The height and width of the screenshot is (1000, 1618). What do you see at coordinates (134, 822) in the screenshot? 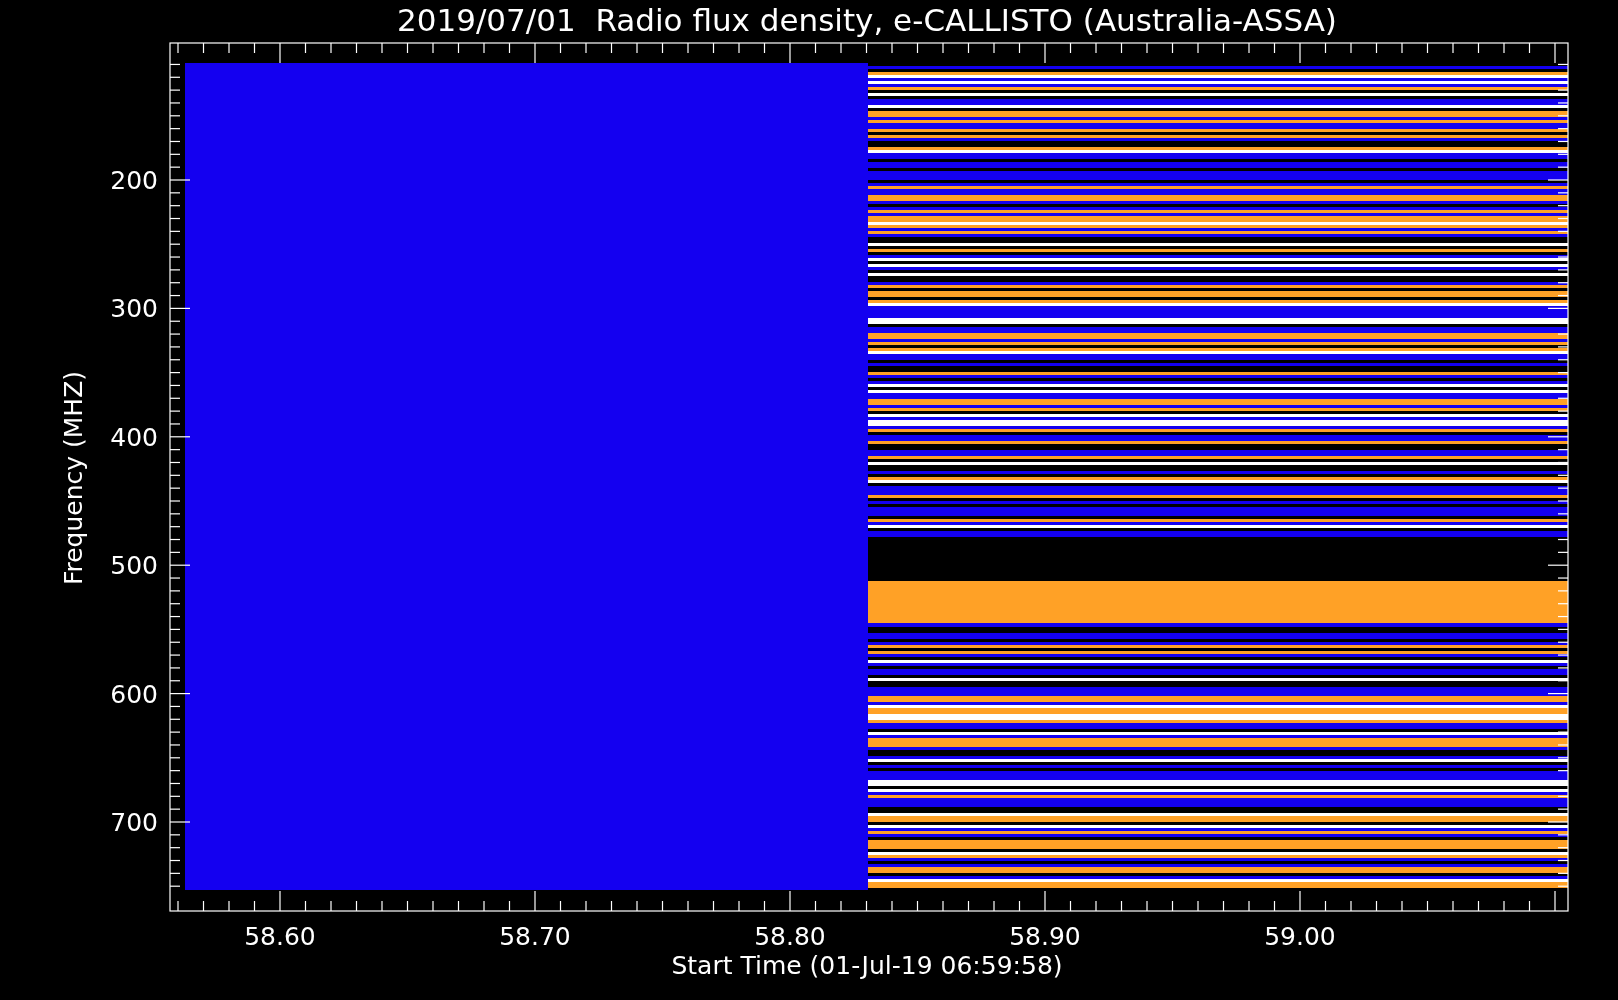
I see `y-tick-label: 700` at bounding box center [134, 822].